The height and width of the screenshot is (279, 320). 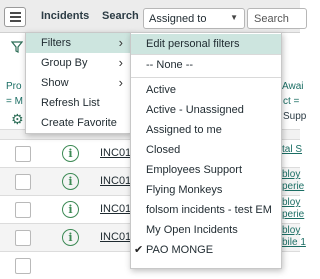 What do you see at coordinates (180, 250) in the screenshot?
I see `menu-item-label: PAO MONGE` at bounding box center [180, 250].